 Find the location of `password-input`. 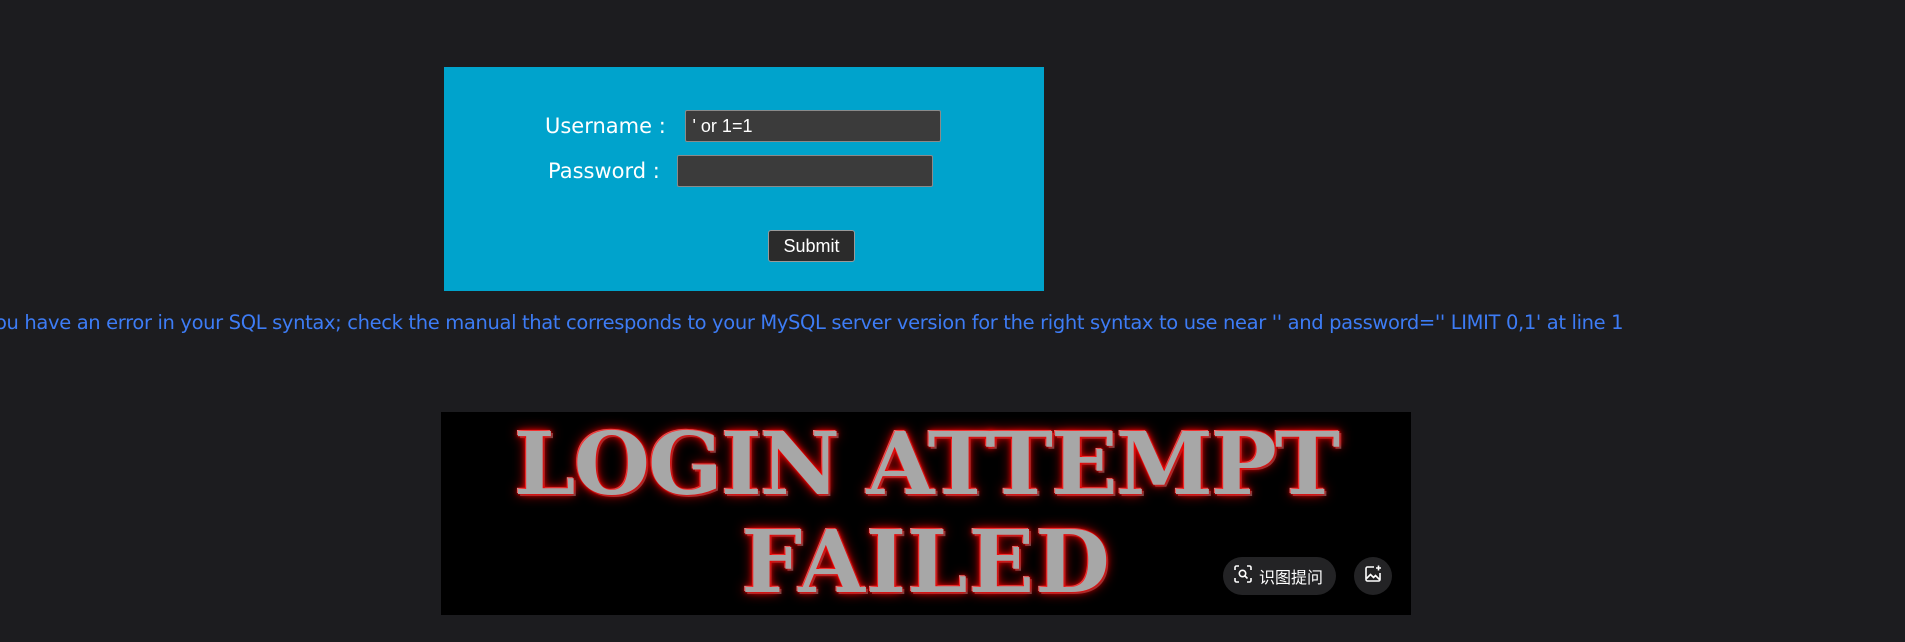

password-input is located at coordinates (804, 171).